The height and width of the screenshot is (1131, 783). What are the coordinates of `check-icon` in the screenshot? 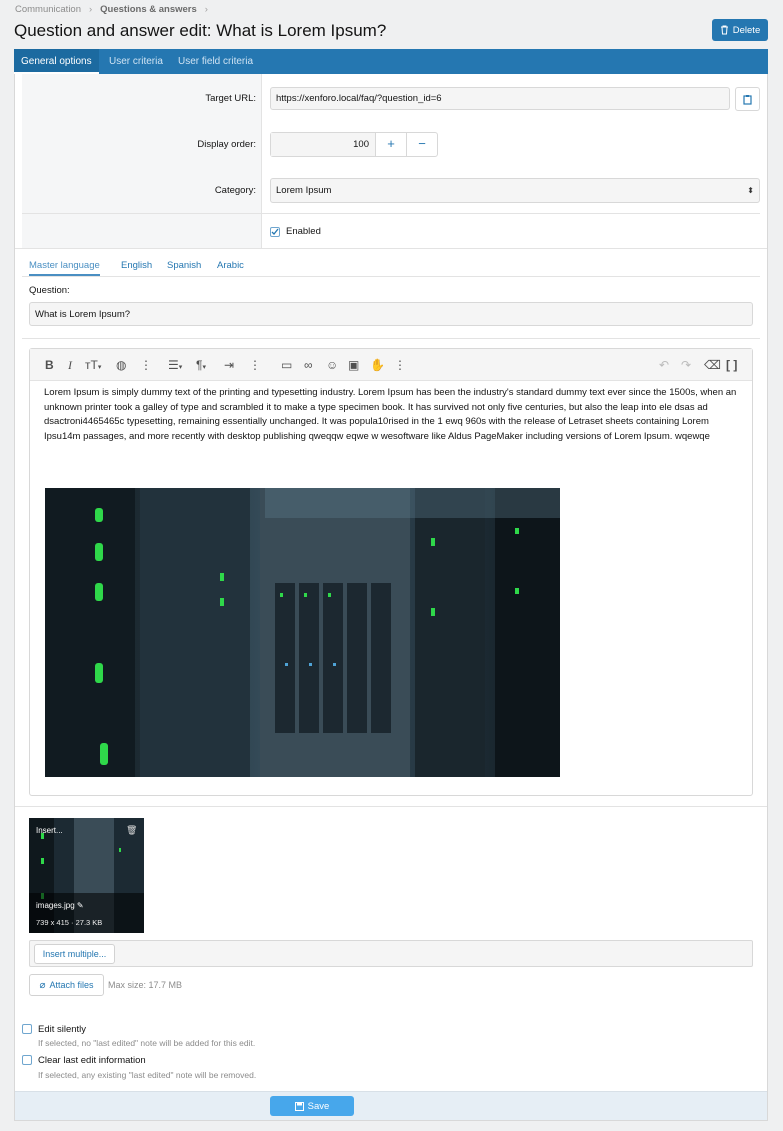 It's located at (275, 231).